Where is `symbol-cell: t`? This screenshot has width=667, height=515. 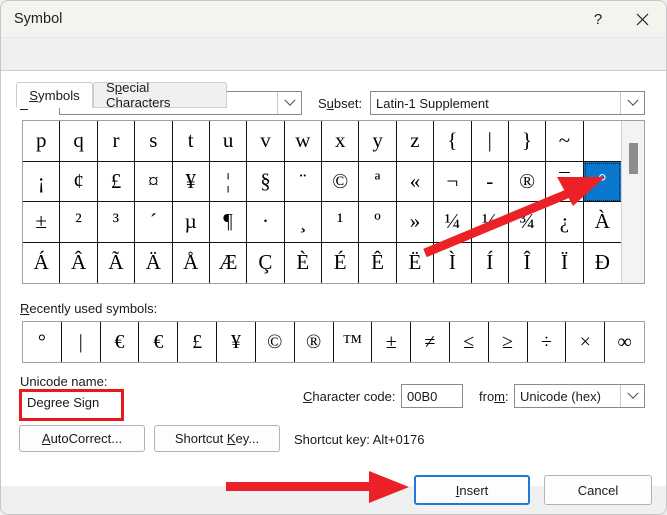 symbol-cell: t is located at coordinates (191, 141).